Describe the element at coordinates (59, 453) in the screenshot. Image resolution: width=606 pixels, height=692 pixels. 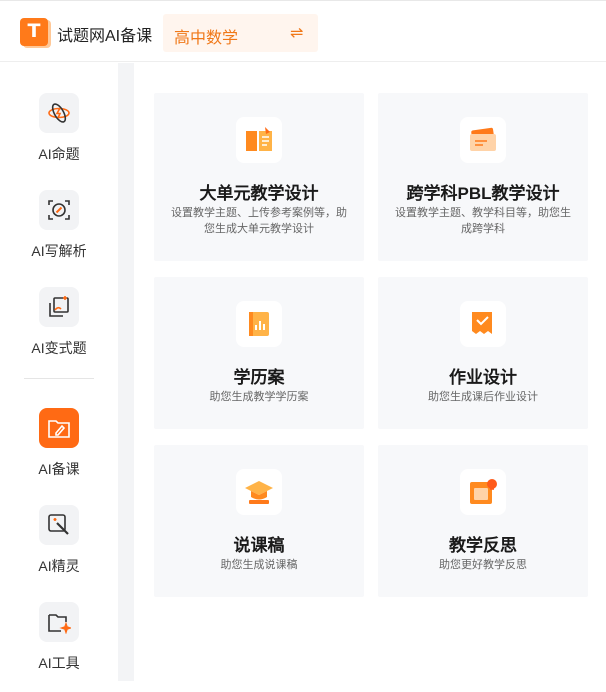
I see `sidebar-item-ai-lesson-prep: AI备课` at that location.